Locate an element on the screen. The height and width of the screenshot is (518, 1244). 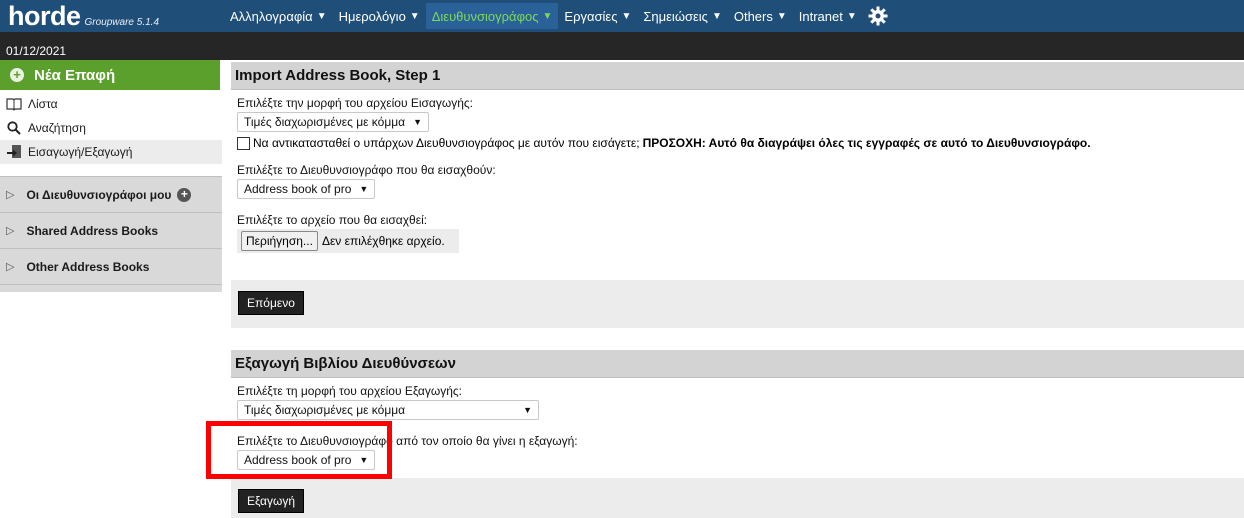
current-date: 01/12/2021 is located at coordinates (36, 51).